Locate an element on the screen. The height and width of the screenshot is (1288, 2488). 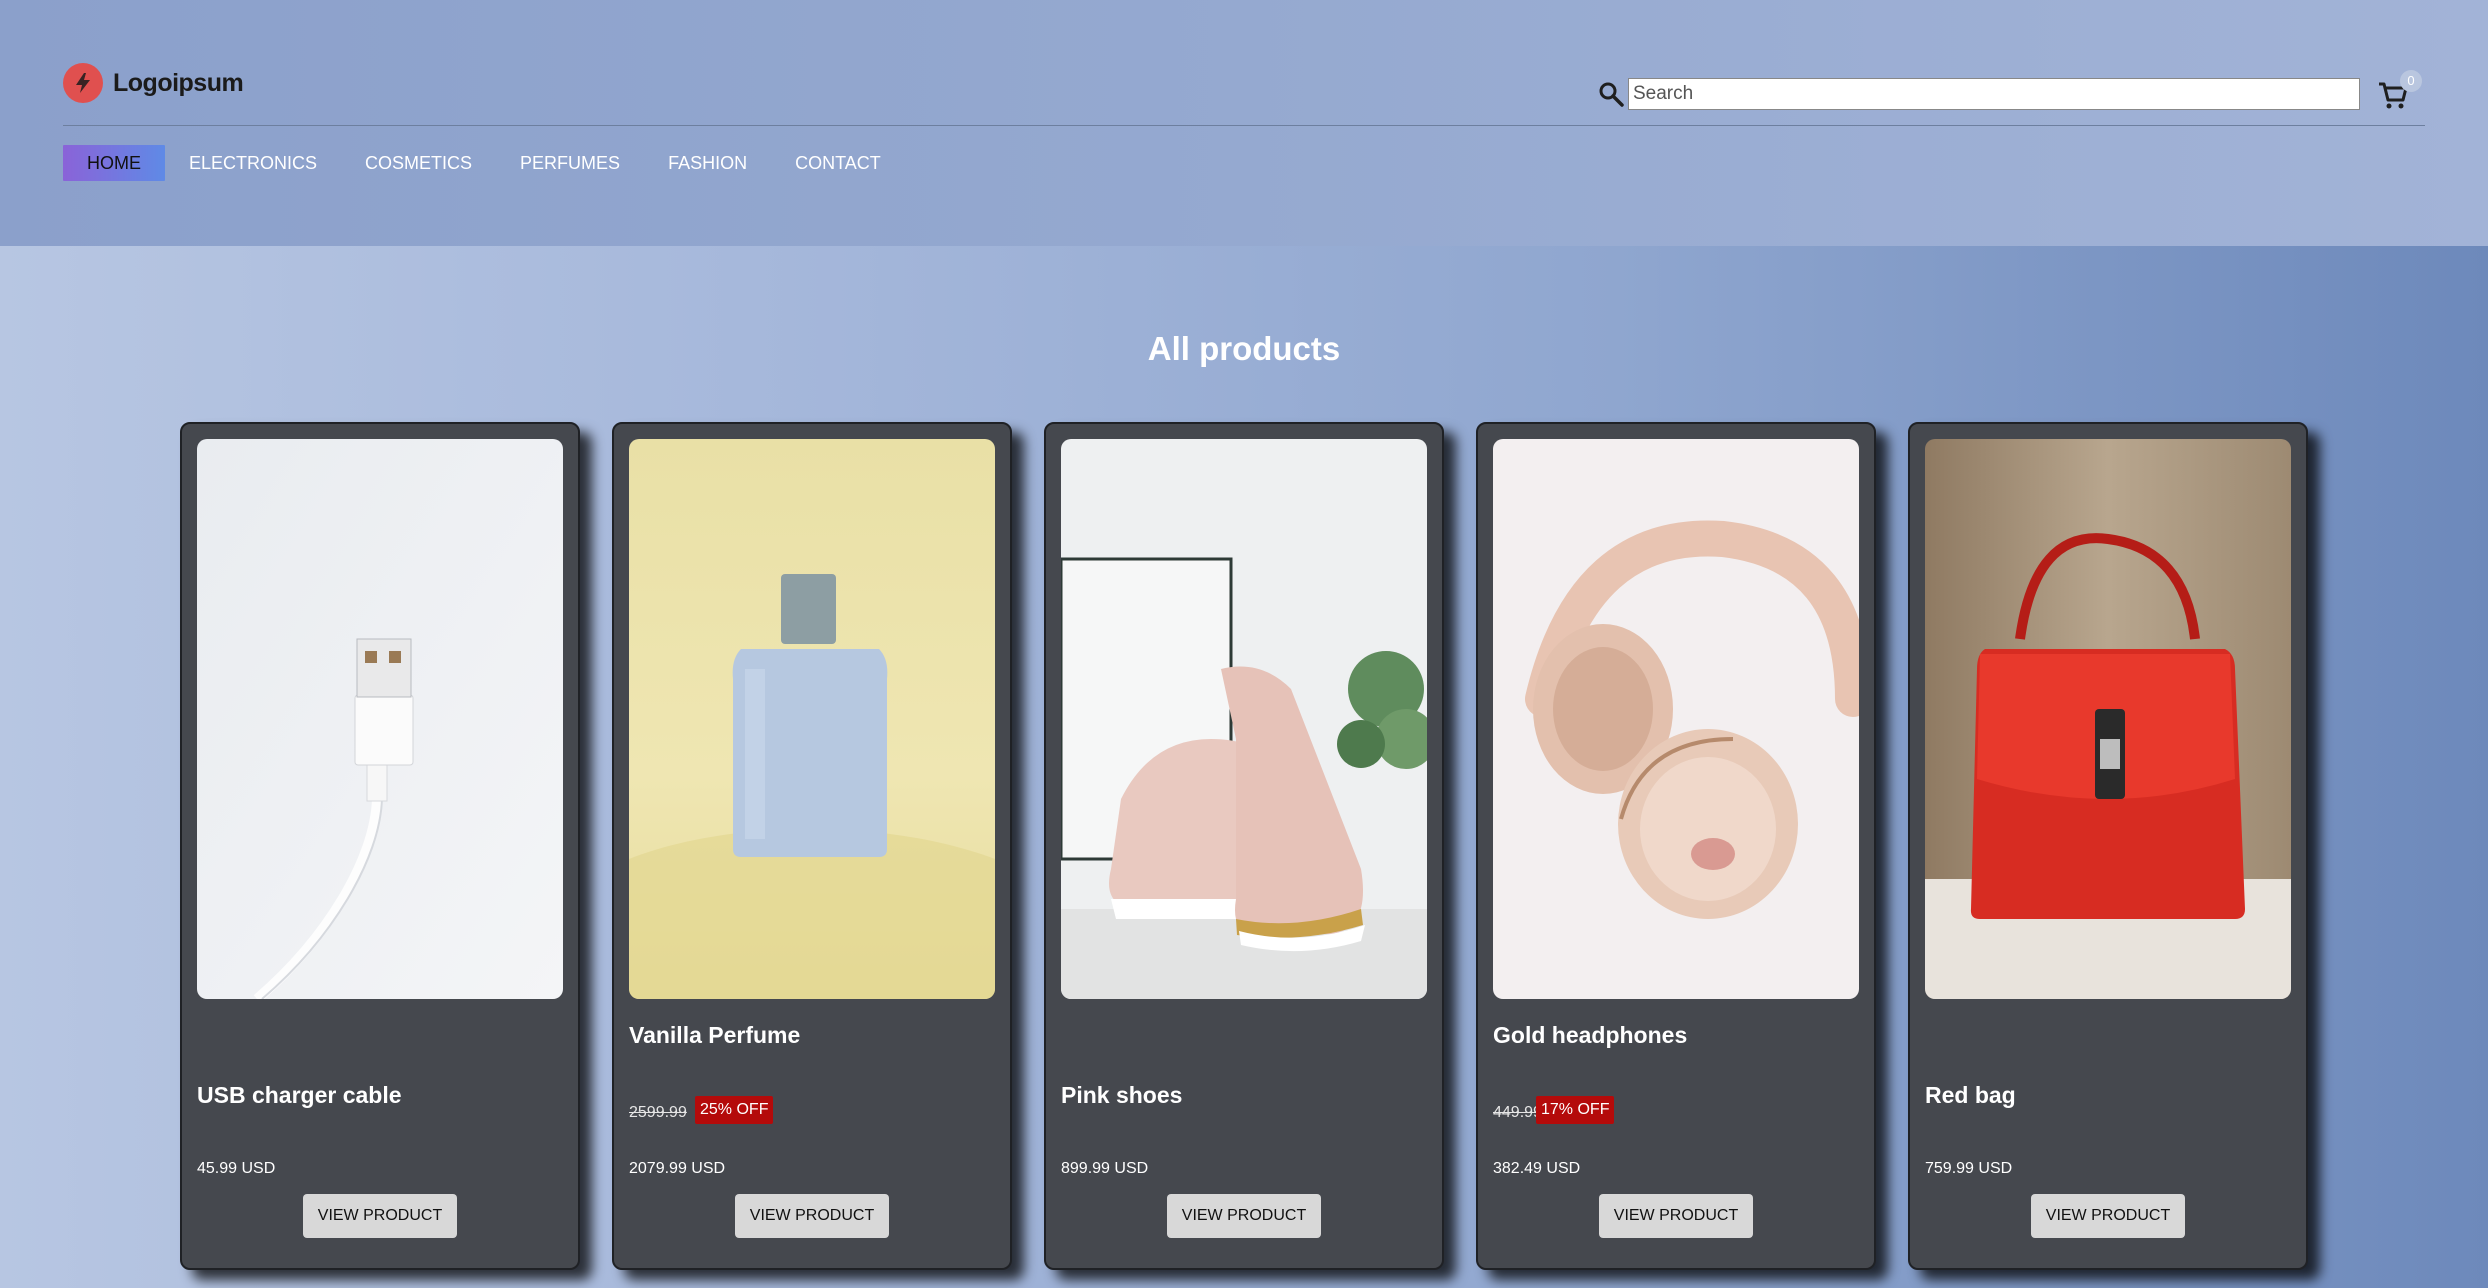
product-name: Pink shoes is located at coordinates (1122, 1095).